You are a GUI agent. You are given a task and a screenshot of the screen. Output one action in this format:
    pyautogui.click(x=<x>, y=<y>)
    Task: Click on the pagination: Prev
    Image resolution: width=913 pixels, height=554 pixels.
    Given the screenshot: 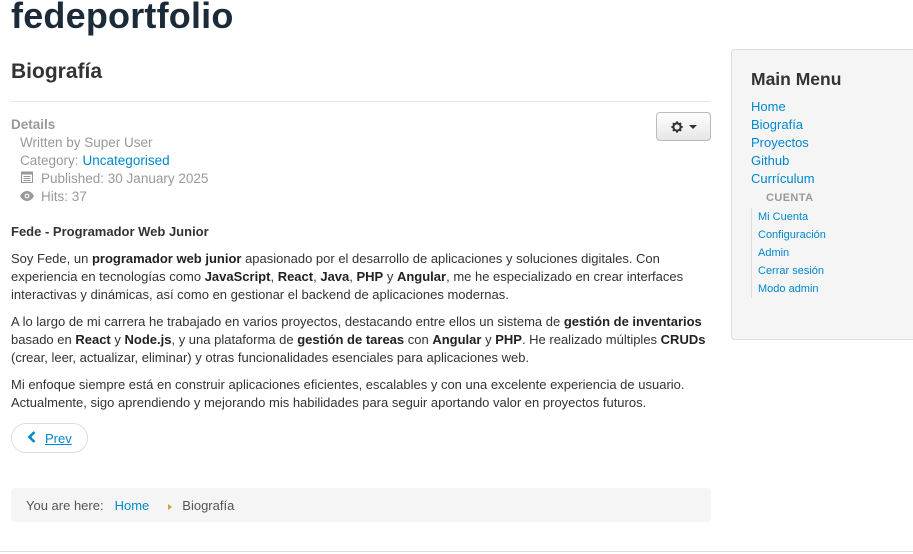 What is the action you would take?
    pyautogui.click(x=361, y=438)
    